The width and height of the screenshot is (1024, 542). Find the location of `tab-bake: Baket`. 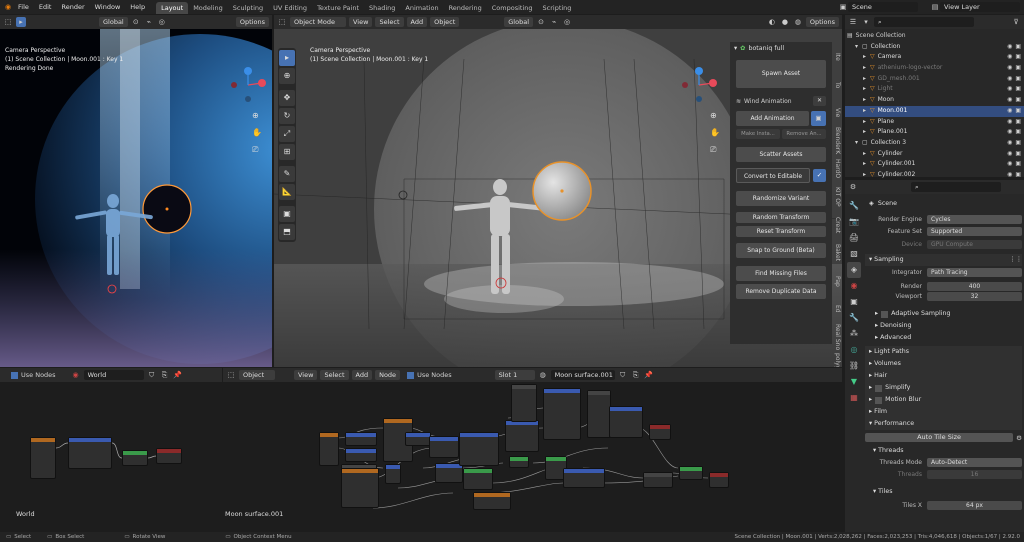

tab-bake: Baket is located at coordinates (837, 253).